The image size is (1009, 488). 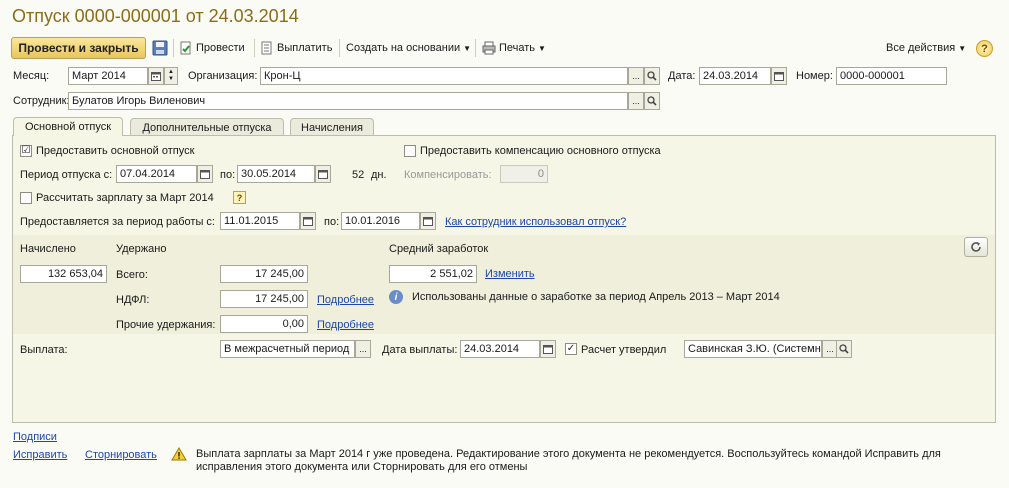 What do you see at coordinates (171, 76) in the screenshot?
I see `month-spinner: ▲ ▼` at bounding box center [171, 76].